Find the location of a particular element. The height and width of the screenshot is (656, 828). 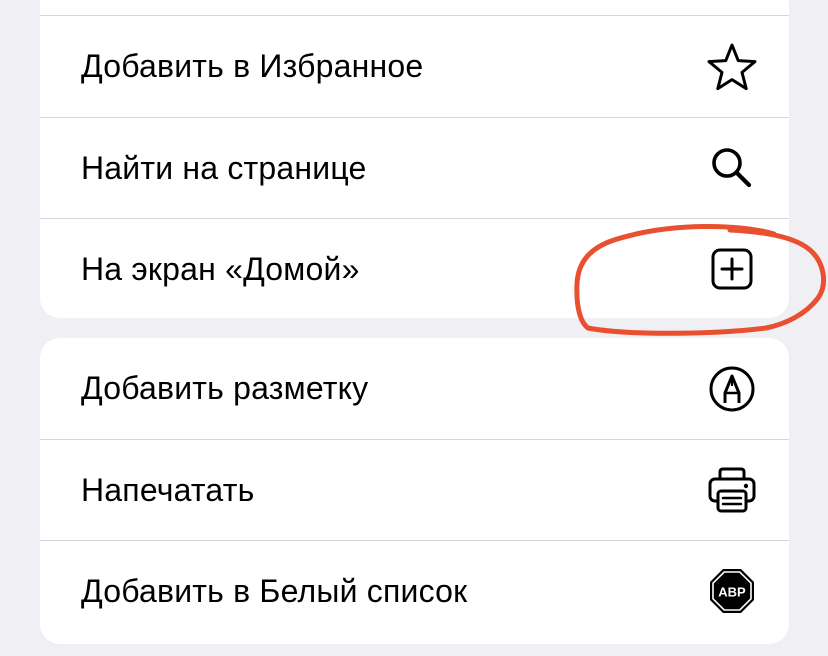

find-on-page-item: Найти на странице is located at coordinates (414, 167).